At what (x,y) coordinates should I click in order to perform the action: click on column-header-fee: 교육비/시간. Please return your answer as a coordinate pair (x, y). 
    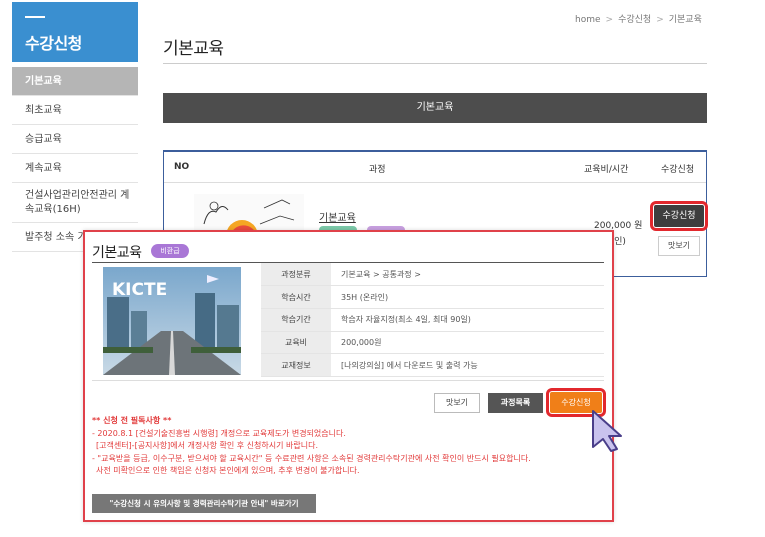
    Looking at the image, I should click on (606, 170).